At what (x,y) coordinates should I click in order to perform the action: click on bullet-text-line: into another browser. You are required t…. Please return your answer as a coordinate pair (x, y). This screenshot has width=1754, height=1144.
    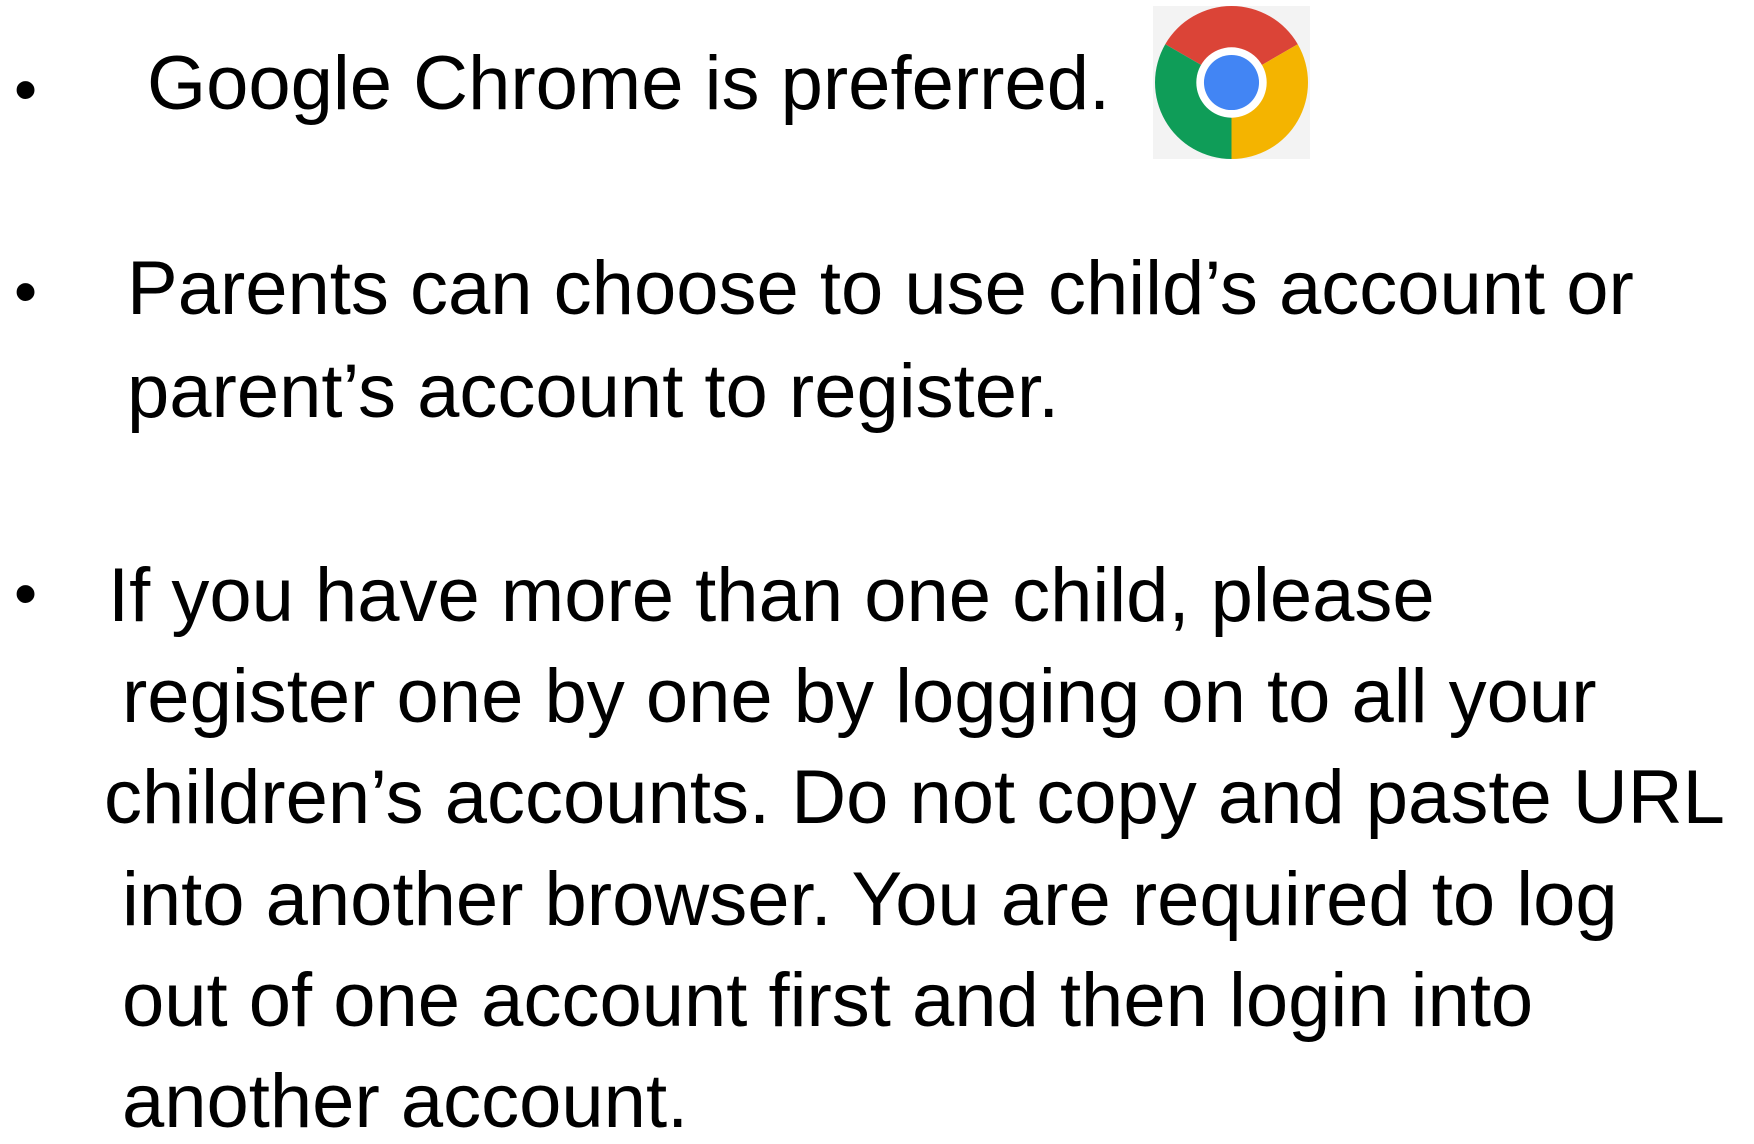
    Looking at the image, I should click on (870, 899).